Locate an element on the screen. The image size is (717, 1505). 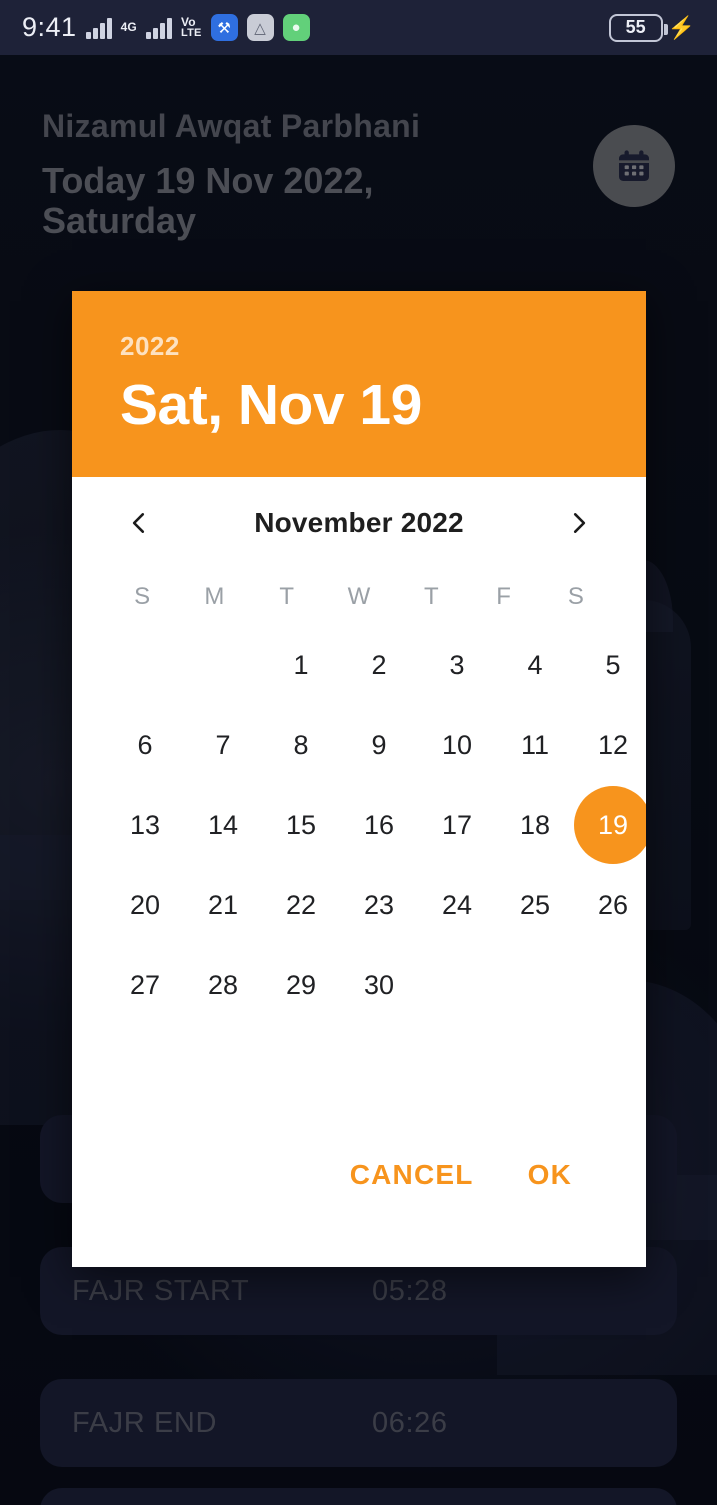
calendar-day-cell: 4 is located at coordinates (535, 665).